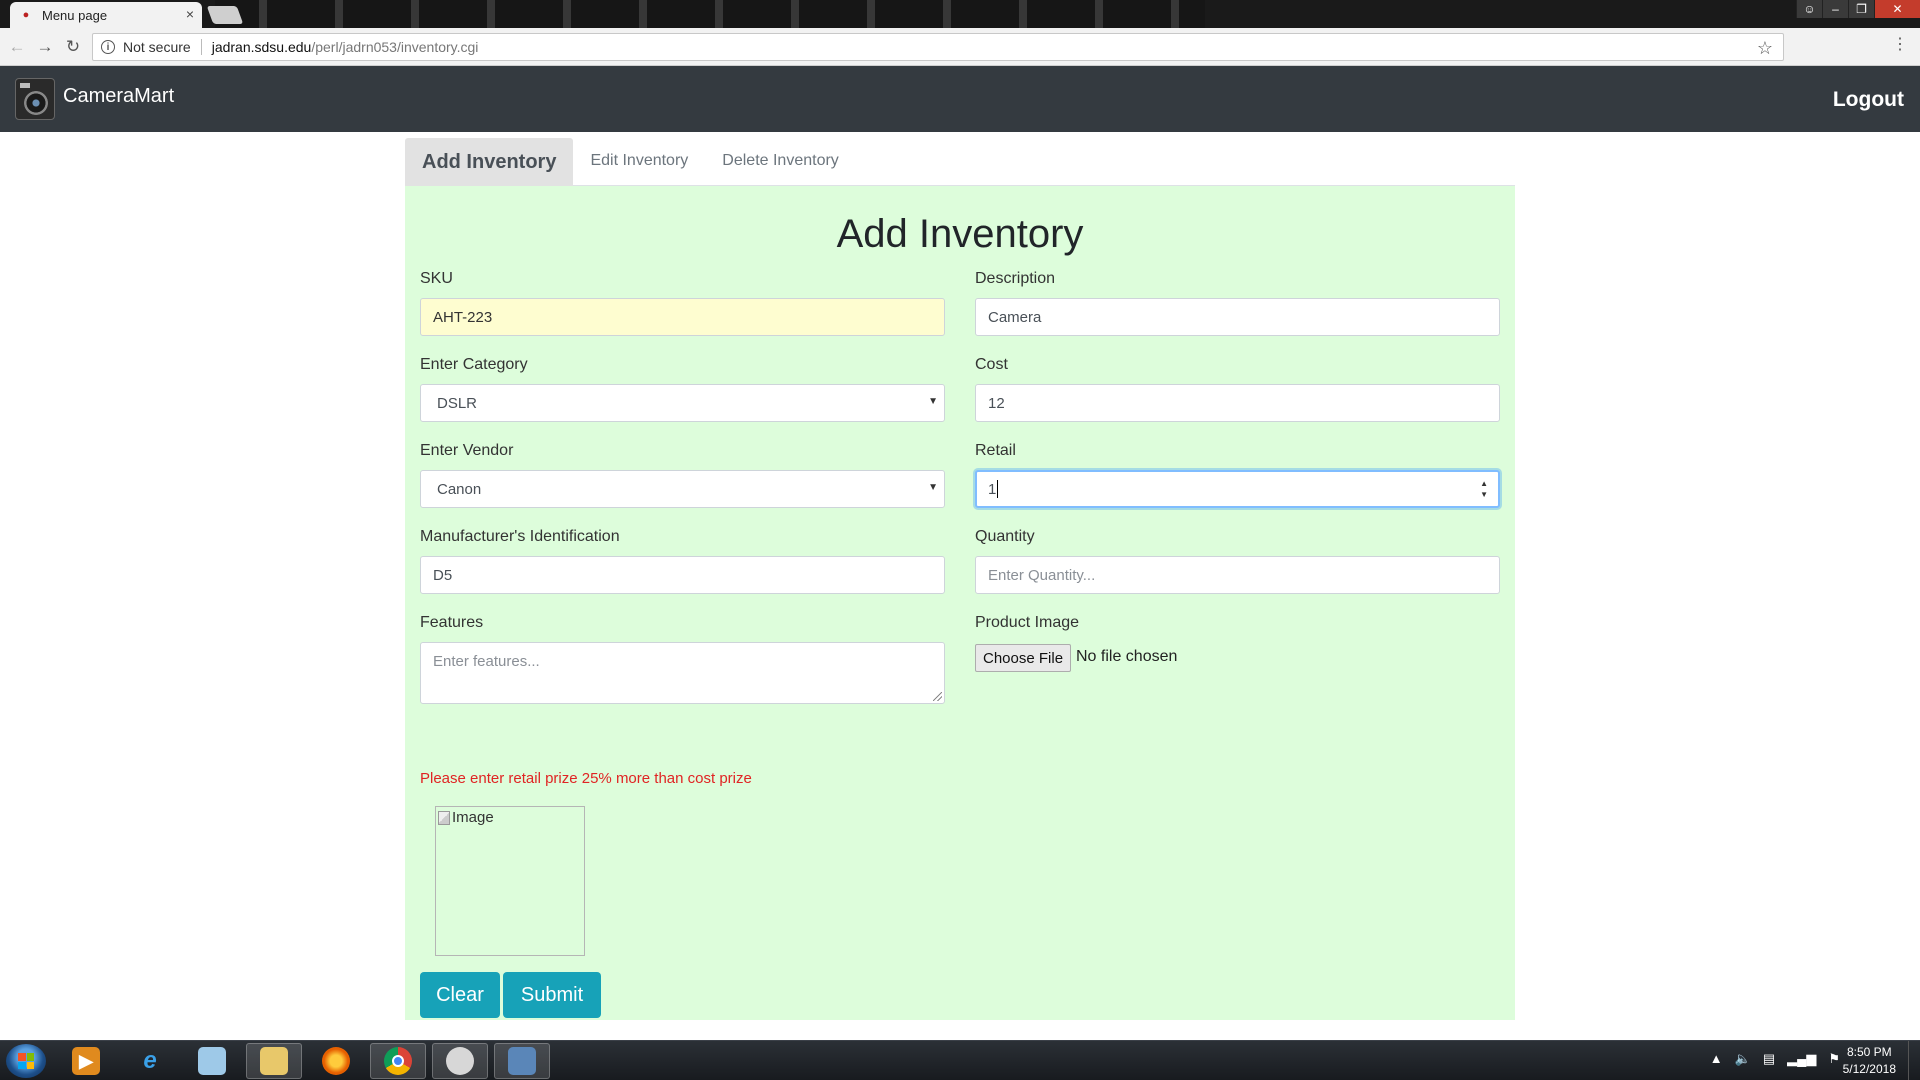 This screenshot has height=1080, width=1920. Describe the element at coordinates (1127, 656) in the screenshot. I see `file-status: No file chosen` at that location.